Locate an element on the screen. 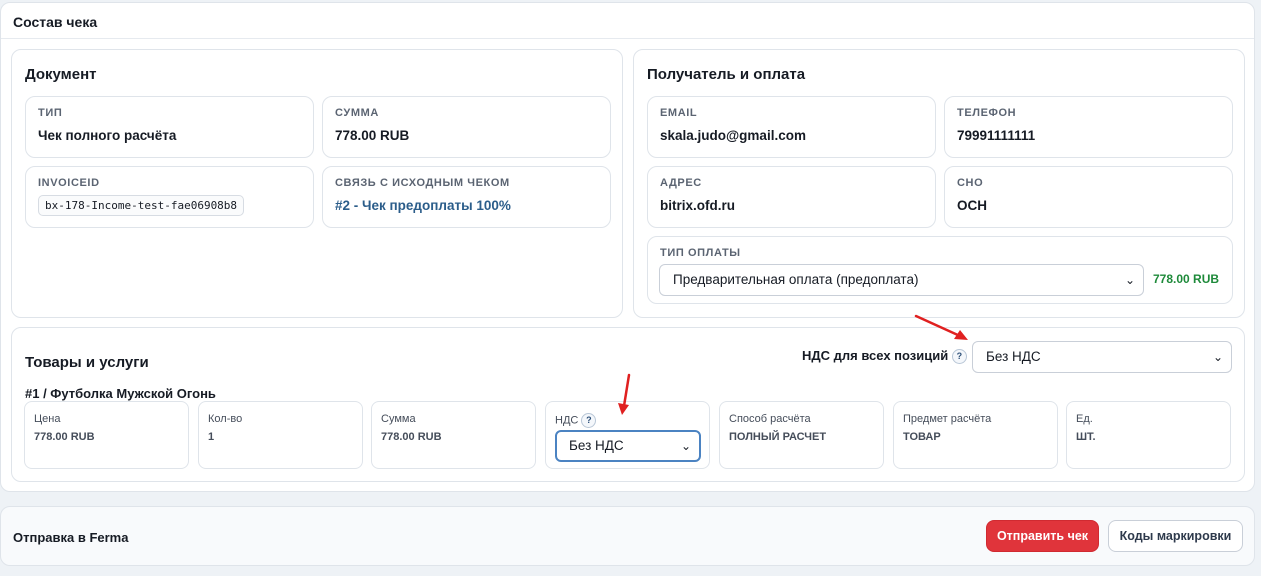 This screenshot has width=1261, height=576. invoice-id-value: bx-178-Income-test-fae06908b8 is located at coordinates (141, 205).